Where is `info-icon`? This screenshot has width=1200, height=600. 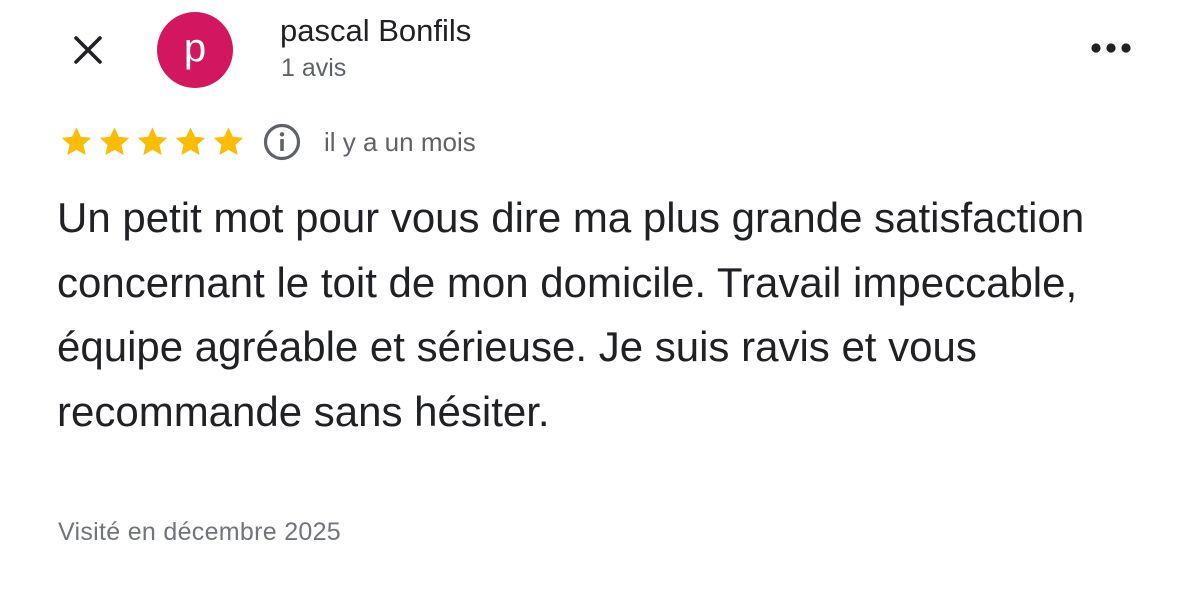 info-icon is located at coordinates (282, 142).